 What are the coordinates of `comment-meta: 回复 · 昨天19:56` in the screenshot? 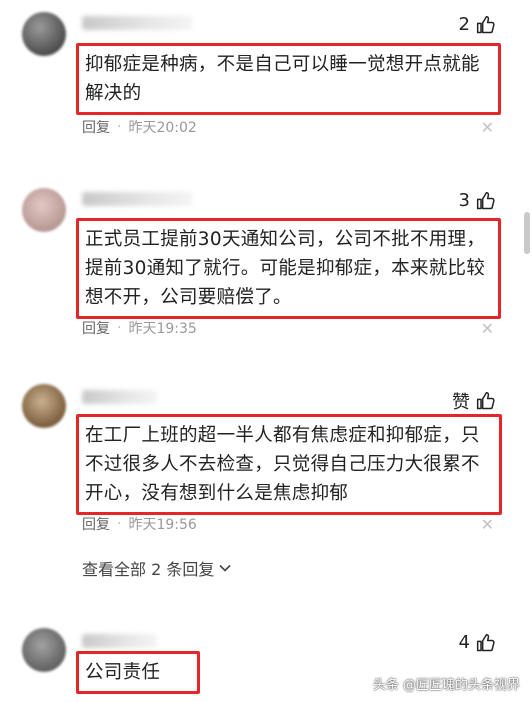 It's located at (139, 524).